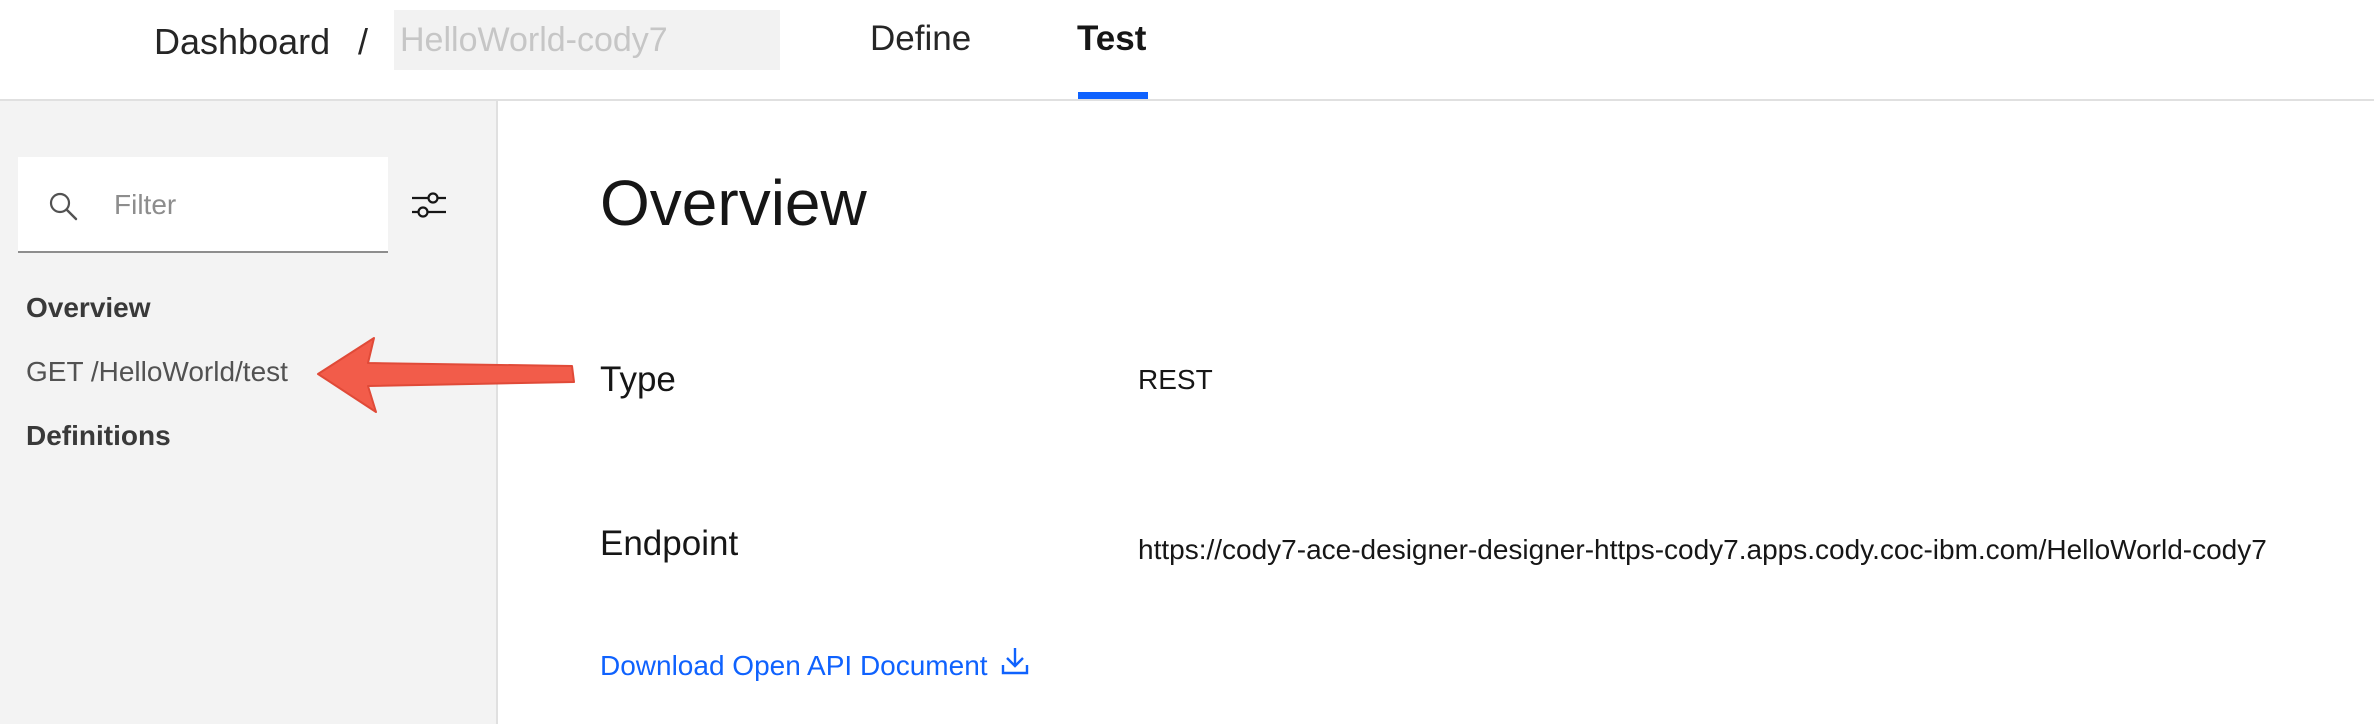  What do you see at coordinates (1113, 95) in the screenshot?
I see `active-tab-indicator` at bounding box center [1113, 95].